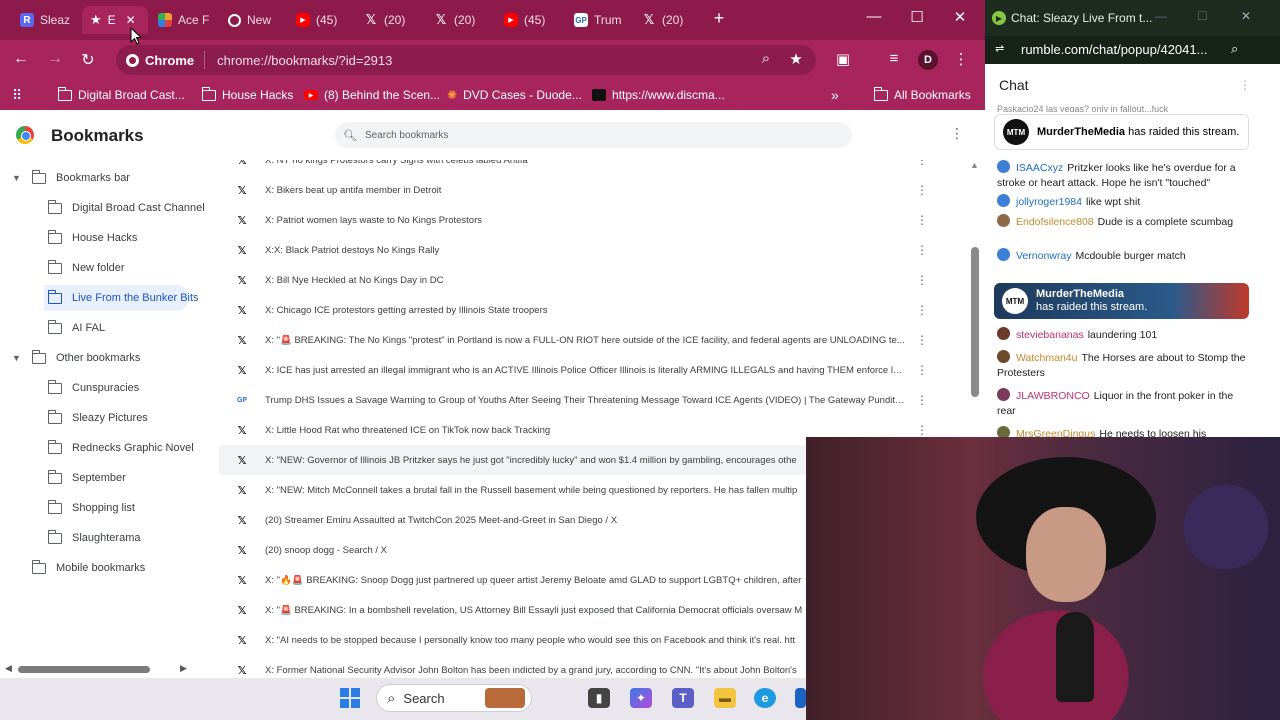 This screenshot has width=1280, height=720. What do you see at coordinates (1046, 358) in the screenshot?
I see `chat-username: Watchman4u` at bounding box center [1046, 358].